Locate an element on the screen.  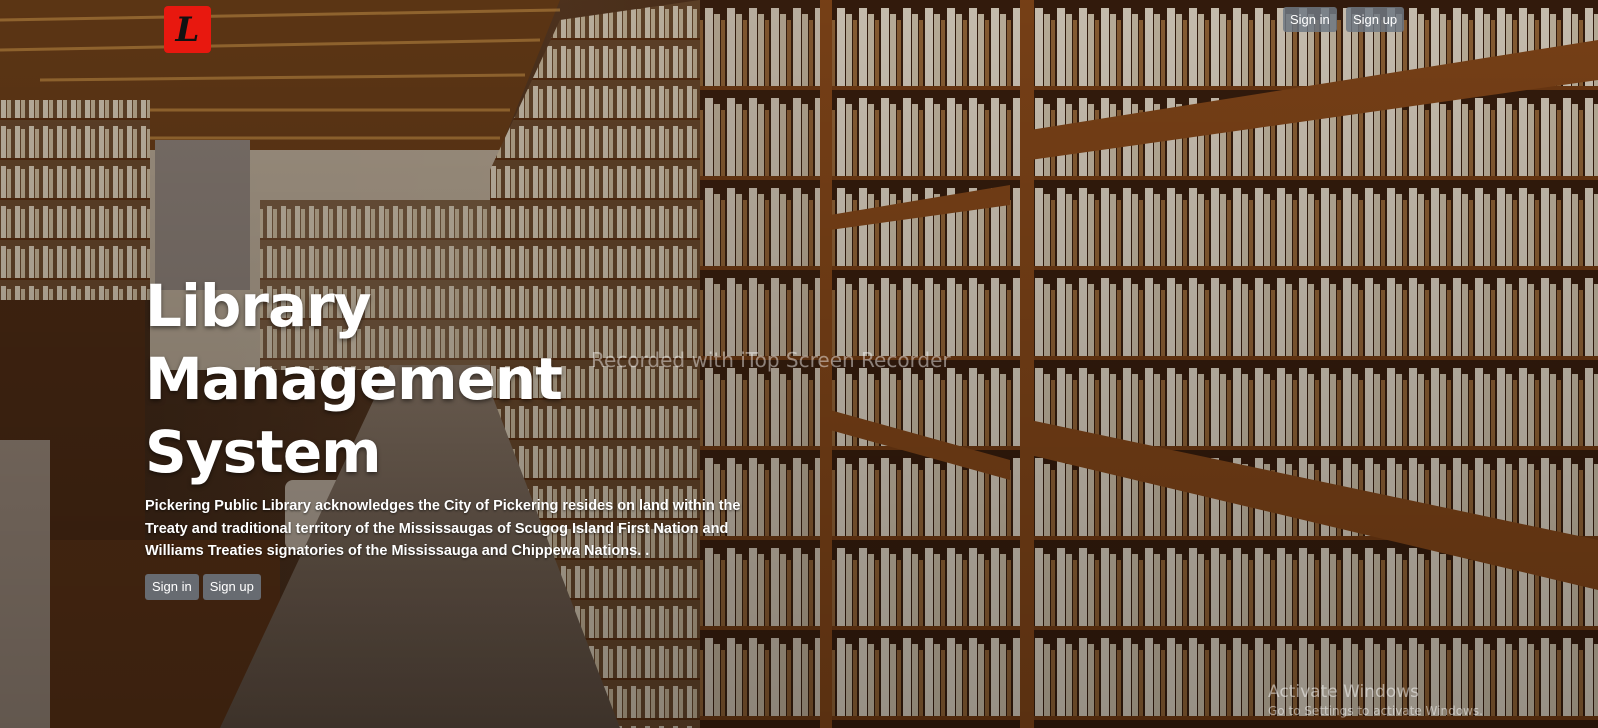
activate-windows-title: Activate Windows is located at coordinates (1343, 692).